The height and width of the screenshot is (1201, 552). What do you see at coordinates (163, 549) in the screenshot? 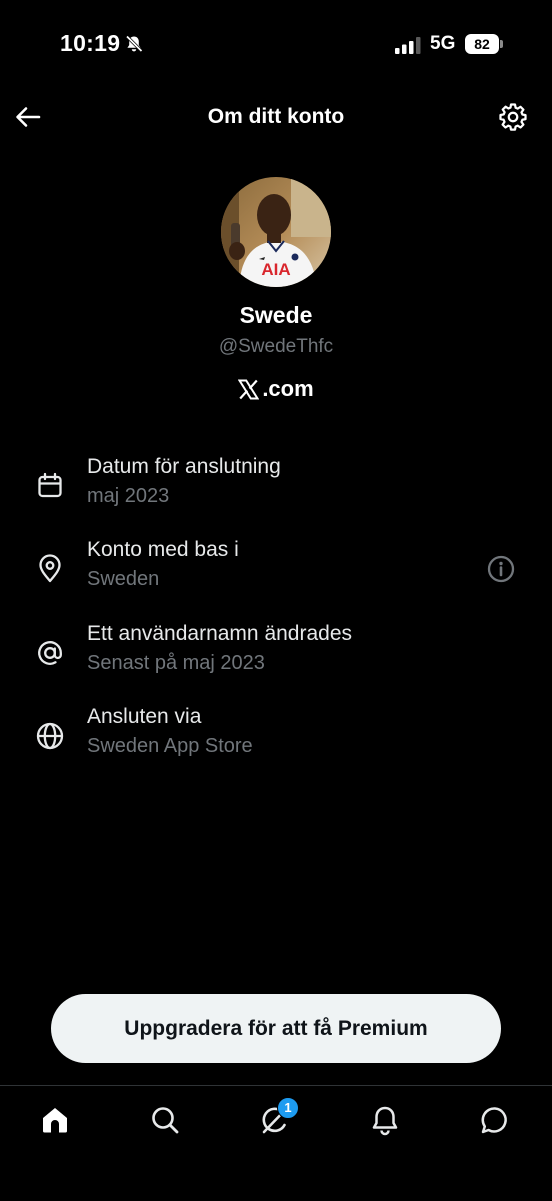
I see `info-title: Konto med bas i` at bounding box center [163, 549].